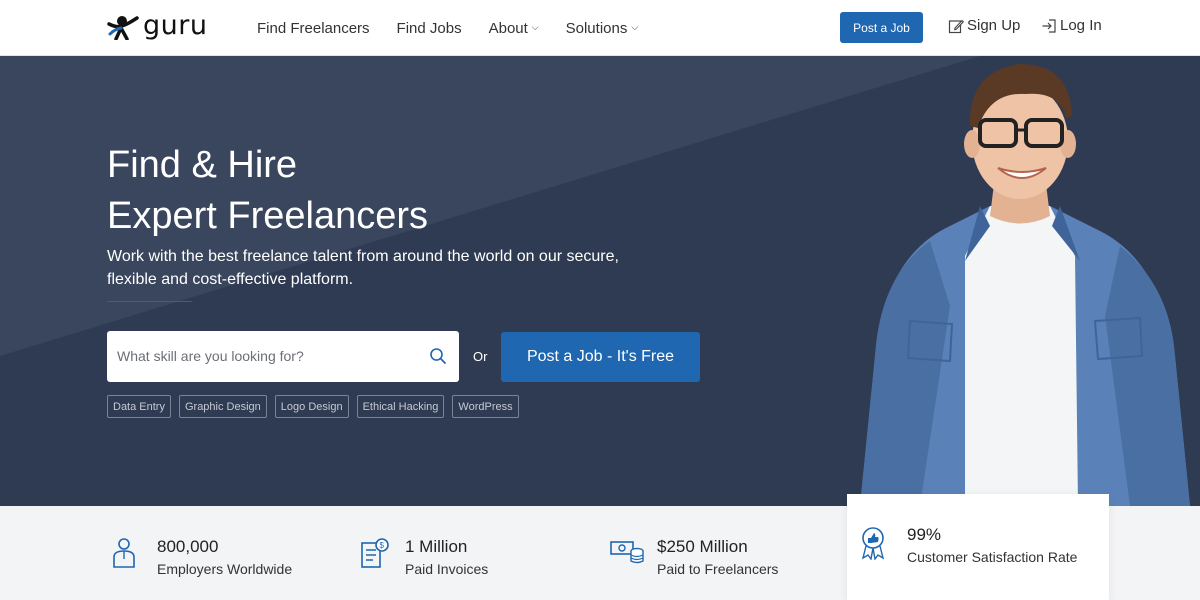  I want to click on post-job-free-button: Post a Job - It's Free, so click(600, 357).